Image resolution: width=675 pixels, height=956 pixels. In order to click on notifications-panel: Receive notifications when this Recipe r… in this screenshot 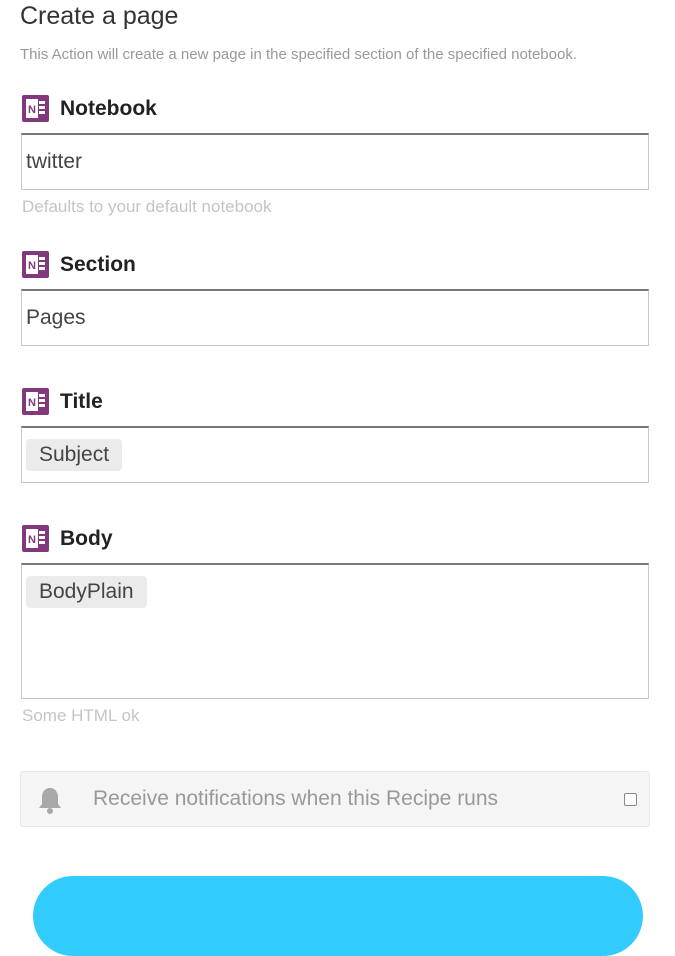, I will do `click(335, 799)`.